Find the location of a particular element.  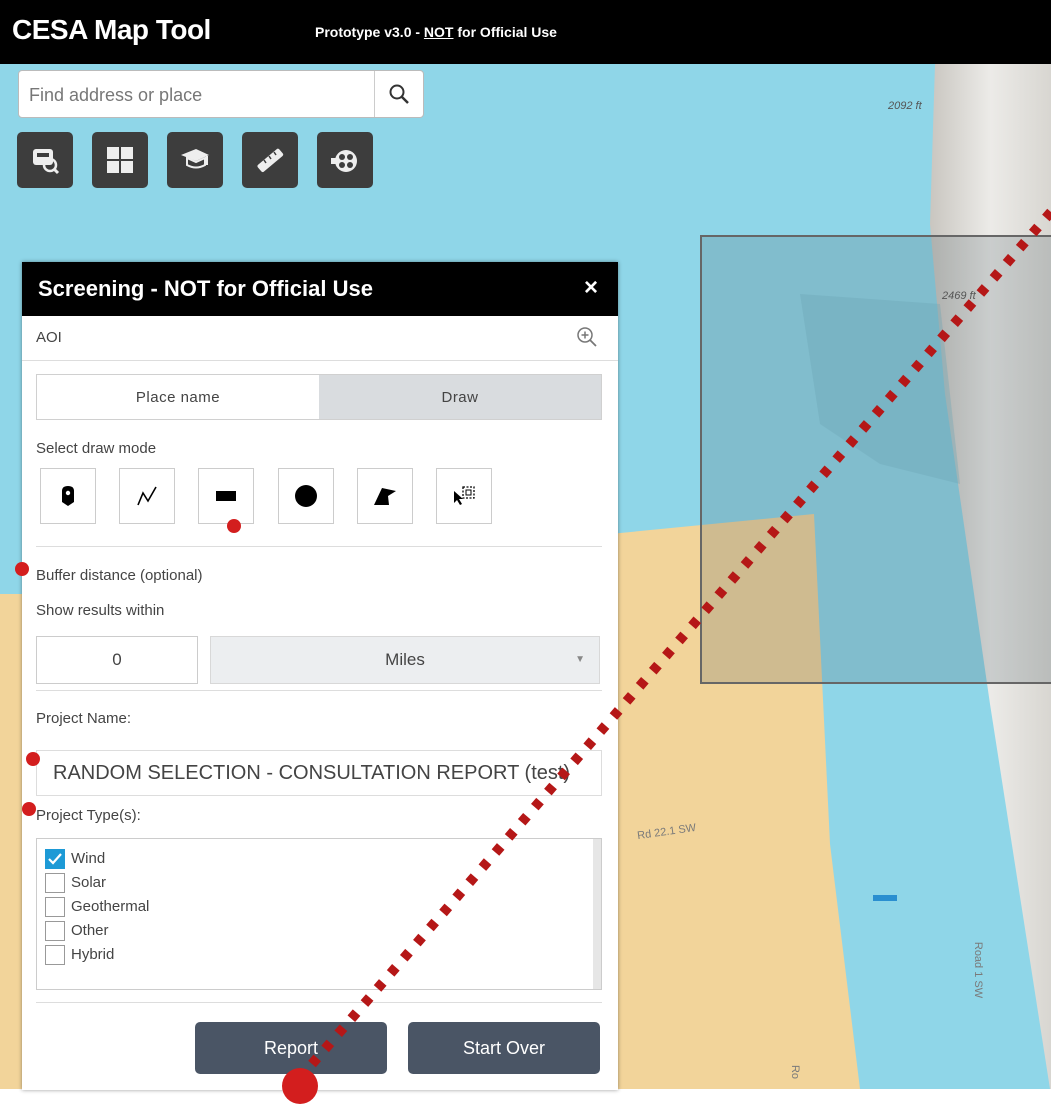

tab-draw: Draw is located at coordinates (460, 397).